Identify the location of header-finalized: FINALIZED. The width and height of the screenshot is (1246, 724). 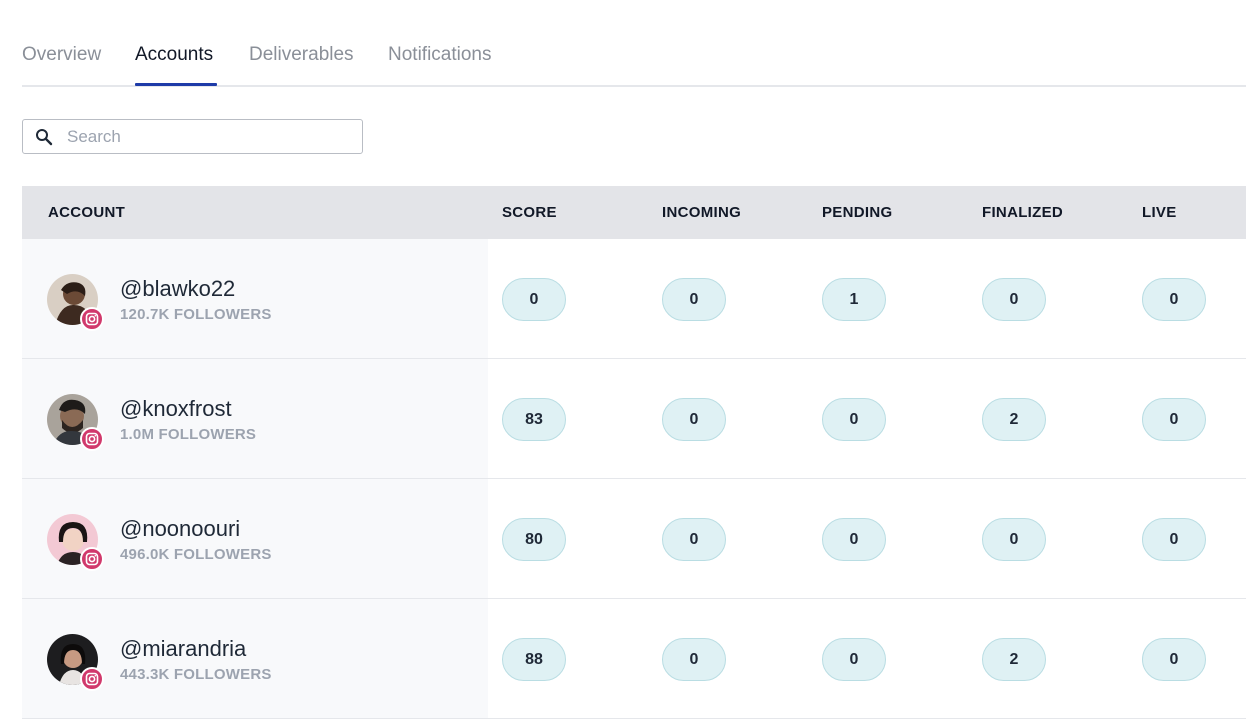
(1023, 212).